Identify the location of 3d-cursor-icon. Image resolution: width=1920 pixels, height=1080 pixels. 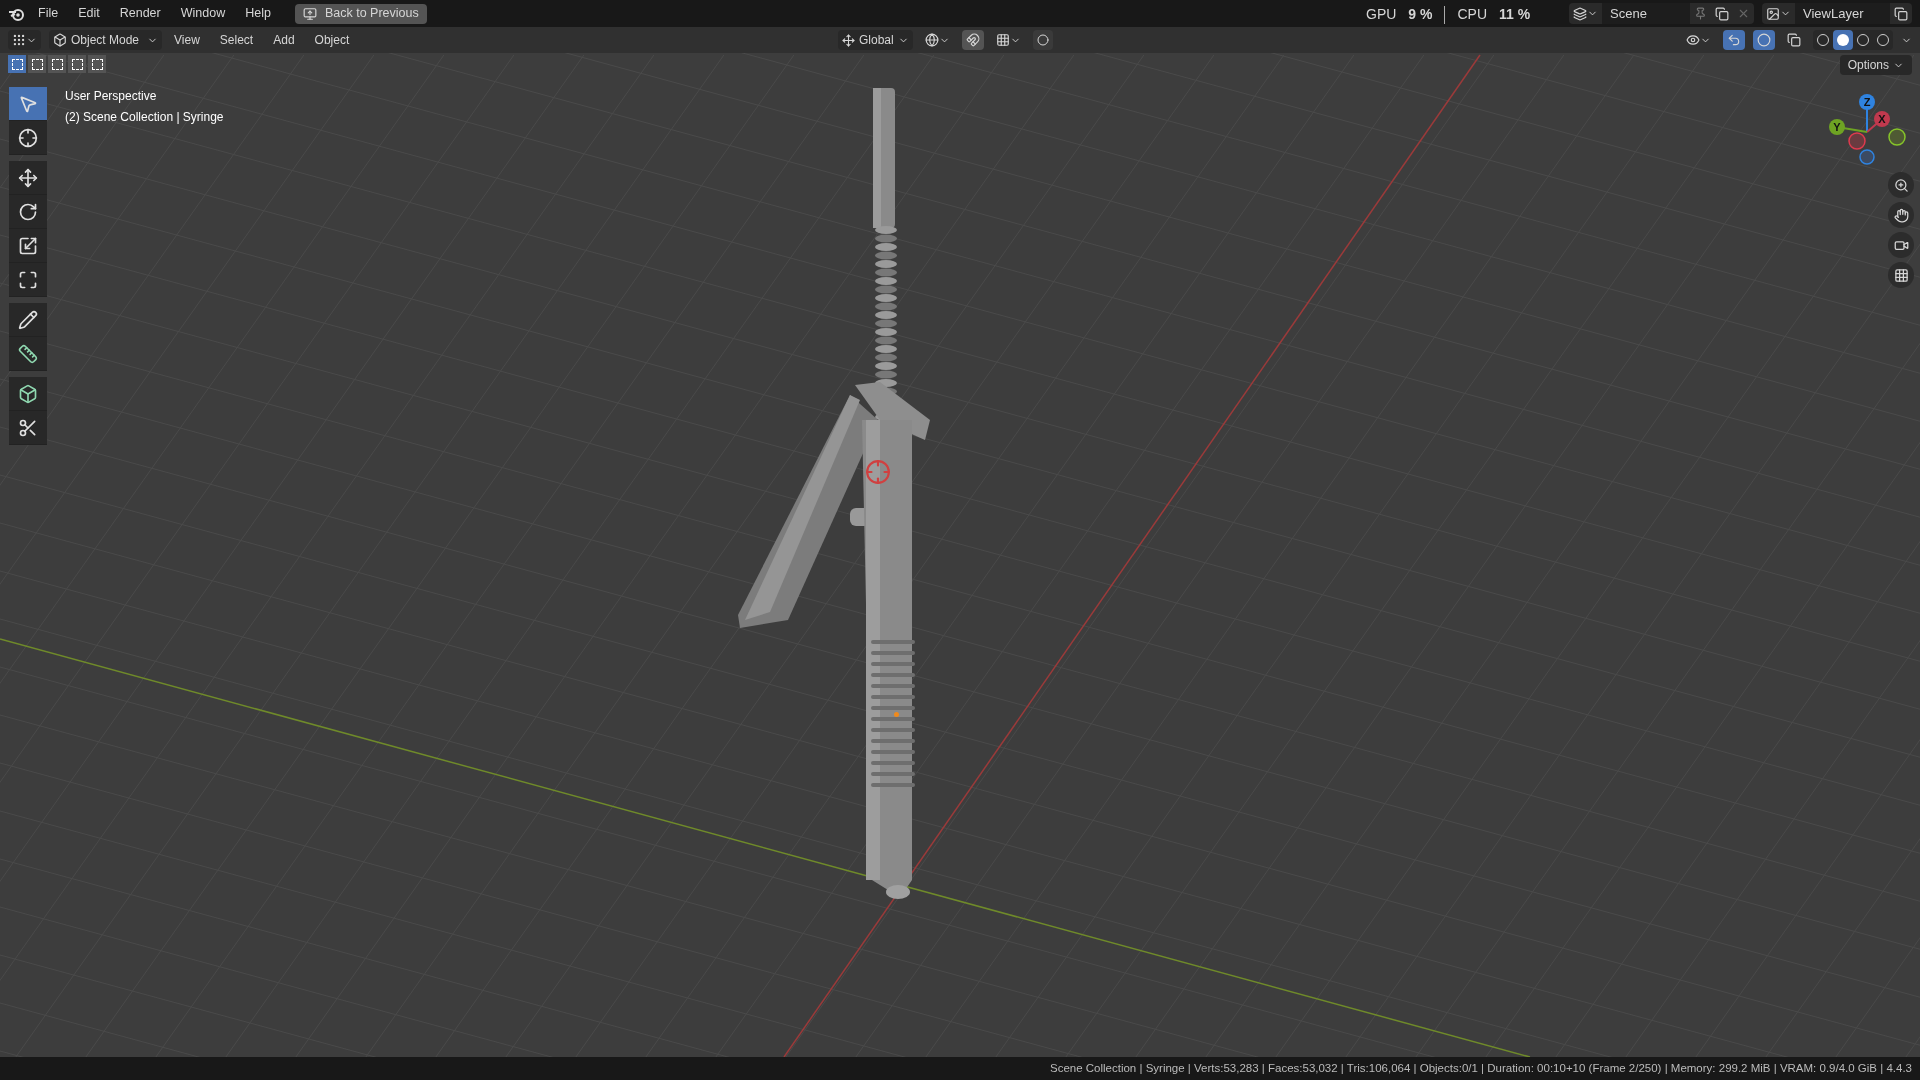
(878, 472).